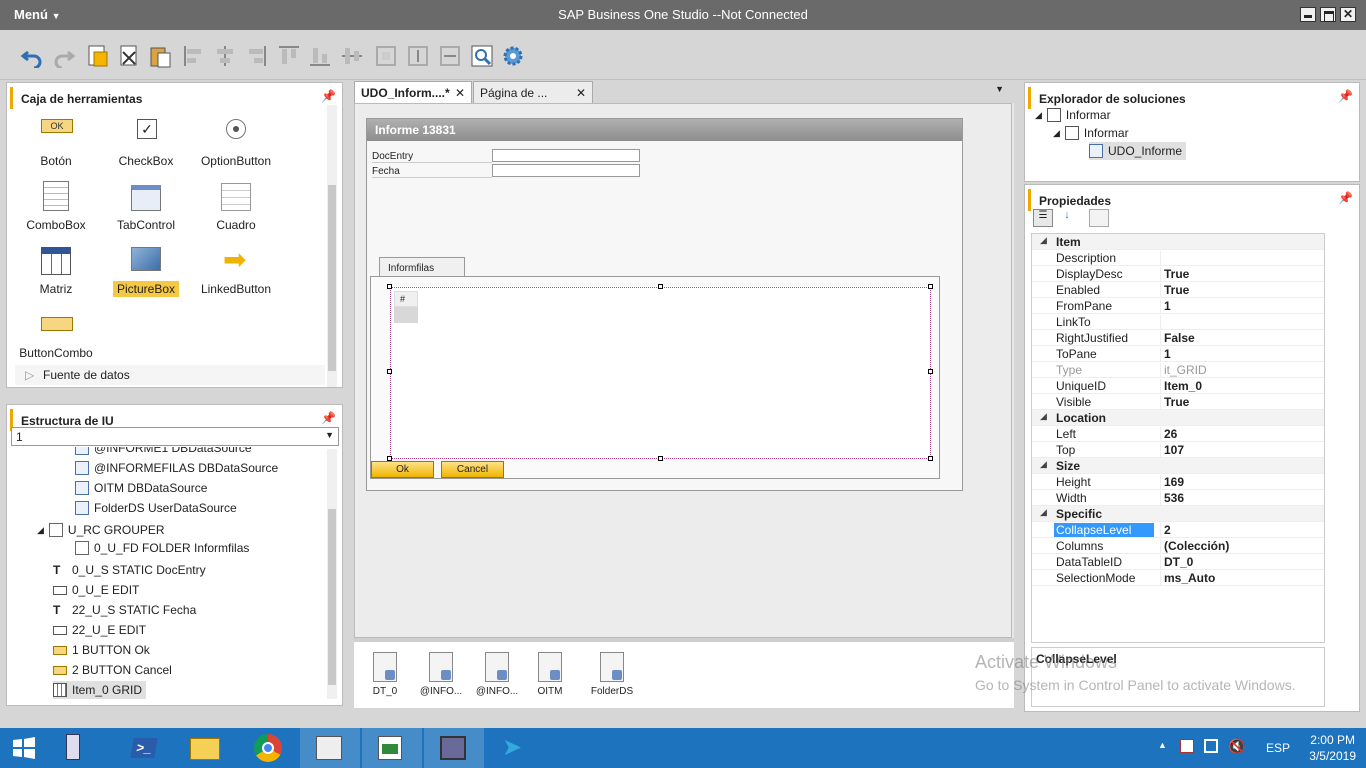 This screenshot has height=768, width=1366. I want to click on file-explorer-icon, so click(206, 748).